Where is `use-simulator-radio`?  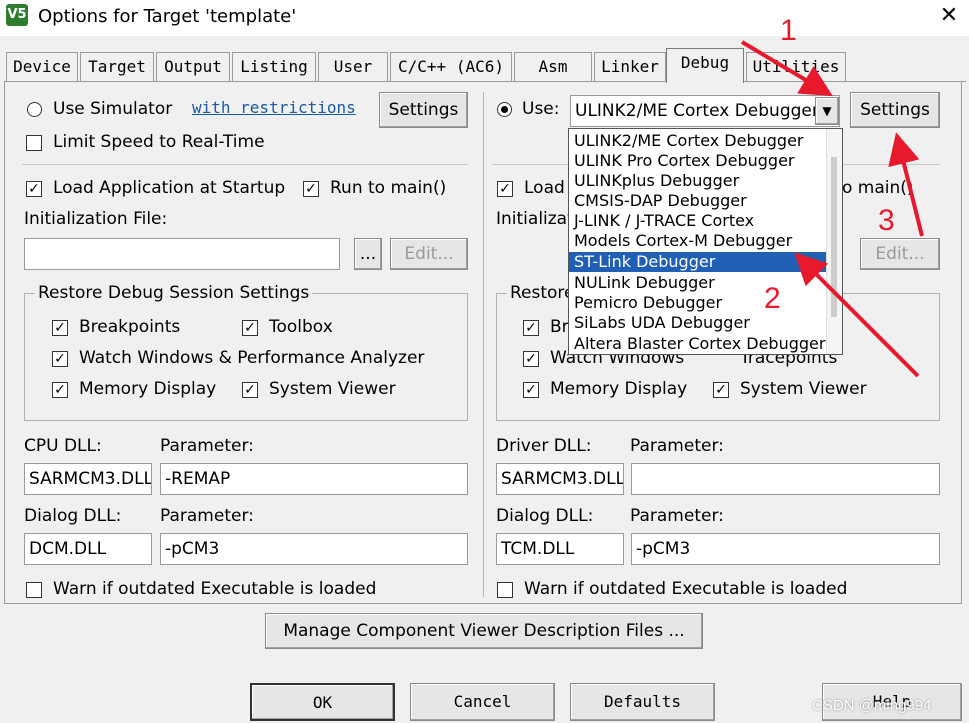 use-simulator-radio is located at coordinates (34, 109).